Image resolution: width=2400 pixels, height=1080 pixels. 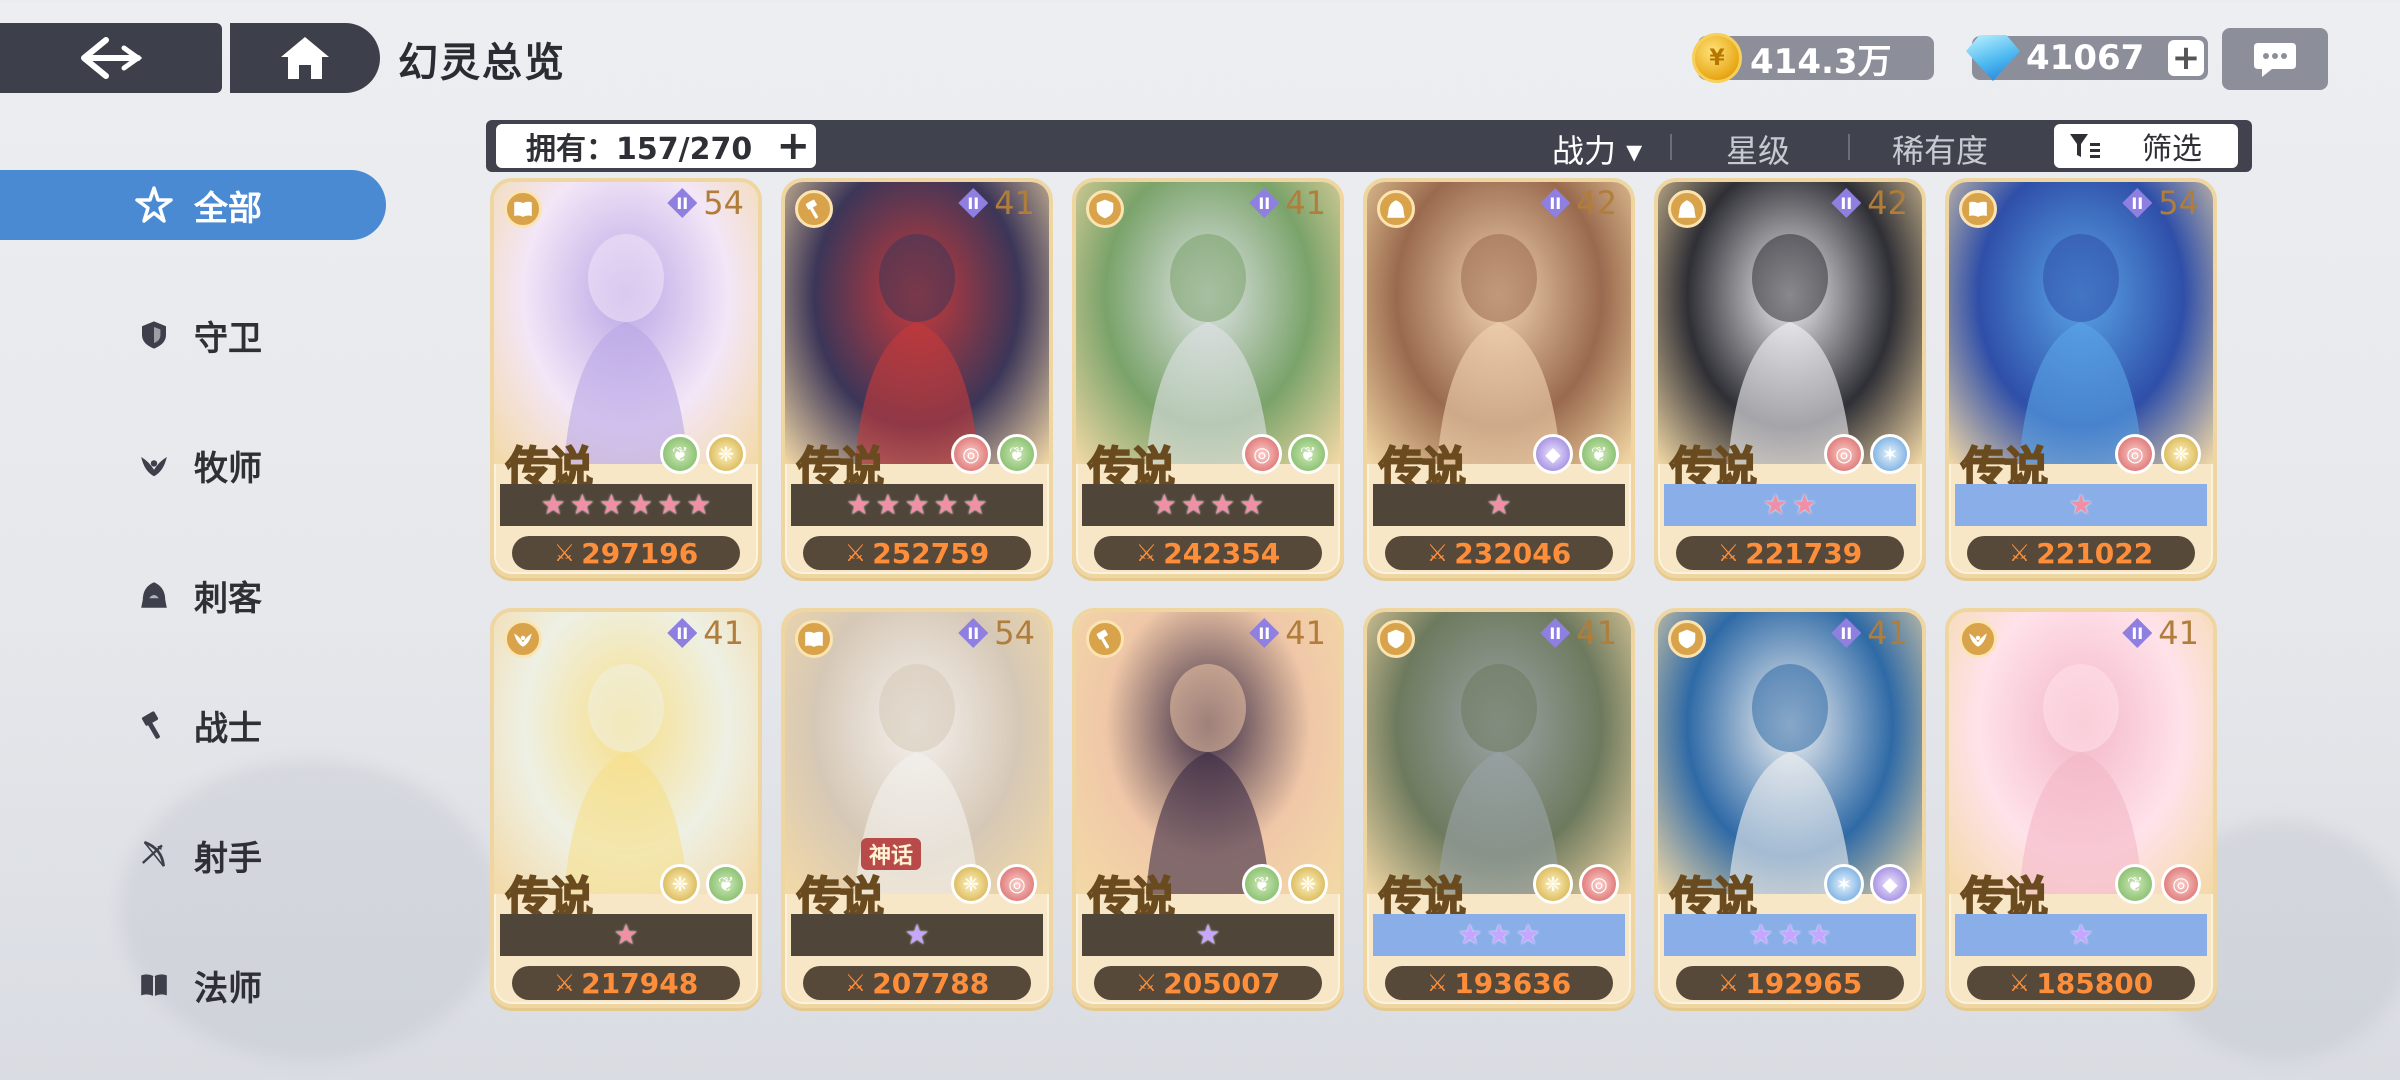 What do you see at coordinates (228, 468) in the screenshot?
I see `sidebar-item-label: 牧师` at bounding box center [228, 468].